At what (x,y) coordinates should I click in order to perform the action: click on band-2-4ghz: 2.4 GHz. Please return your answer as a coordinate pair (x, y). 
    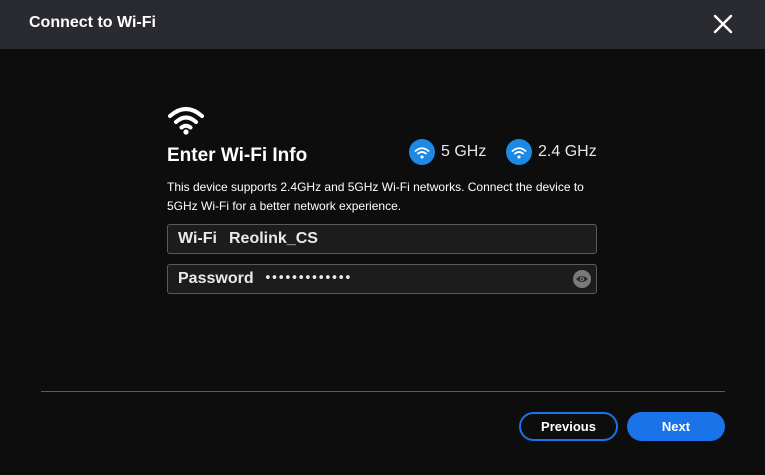
    Looking at the image, I should click on (551, 152).